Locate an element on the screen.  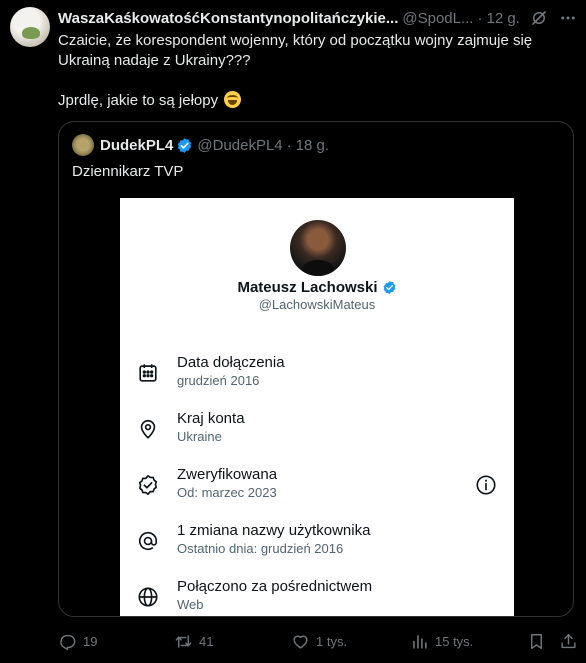
info-row-verified: Zweryfikowana Od: marzec 2023 is located at coordinates (317, 486).